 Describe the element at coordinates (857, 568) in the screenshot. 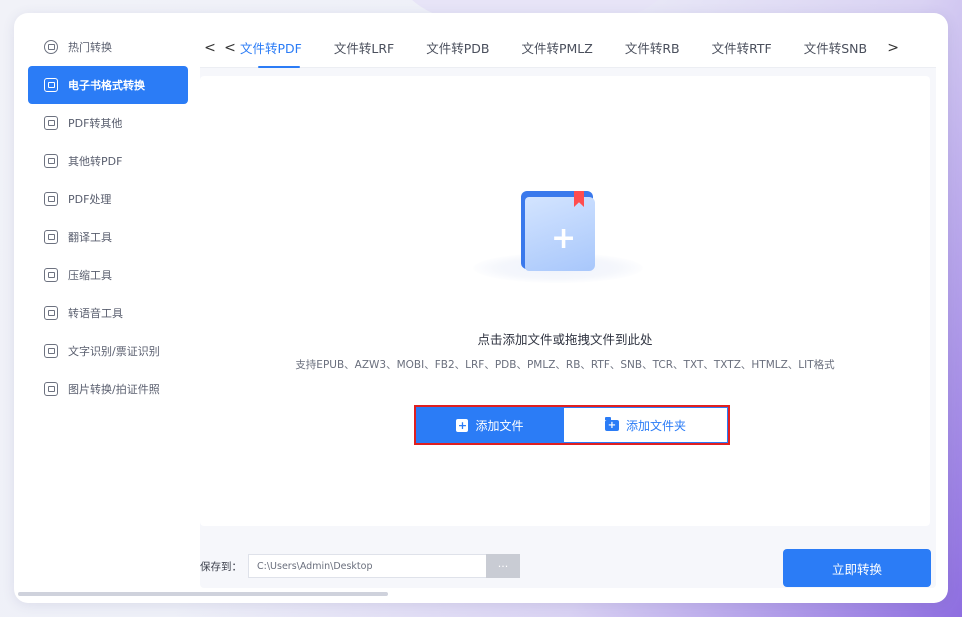

I see `convert-now-button: 立即转换` at that location.